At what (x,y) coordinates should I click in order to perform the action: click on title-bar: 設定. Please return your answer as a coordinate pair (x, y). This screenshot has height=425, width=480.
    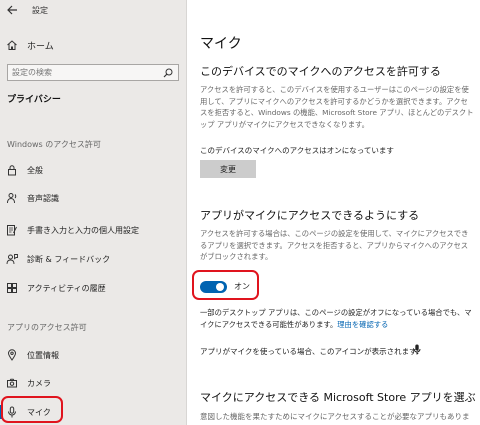
    Looking at the image, I should click on (93, 11).